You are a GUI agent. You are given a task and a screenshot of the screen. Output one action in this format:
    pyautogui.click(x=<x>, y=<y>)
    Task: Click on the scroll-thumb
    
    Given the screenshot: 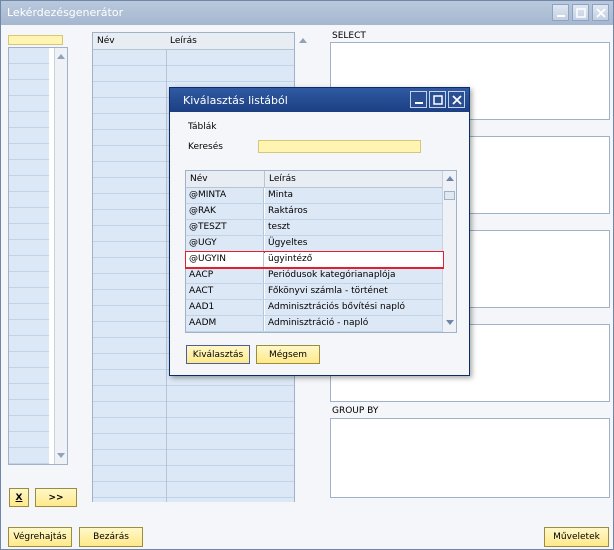 What is the action you would take?
    pyautogui.click(x=449, y=195)
    